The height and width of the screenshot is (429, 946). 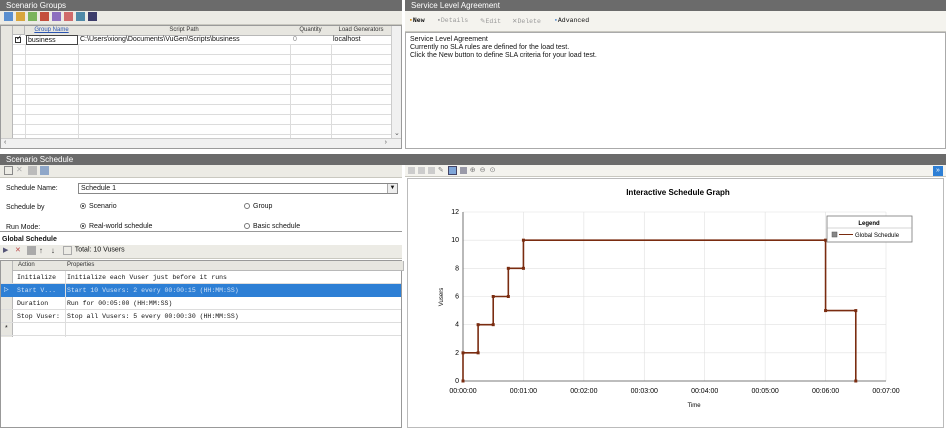 I want to click on sla-delete-button: ✕Delete, so click(x=526, y=21).